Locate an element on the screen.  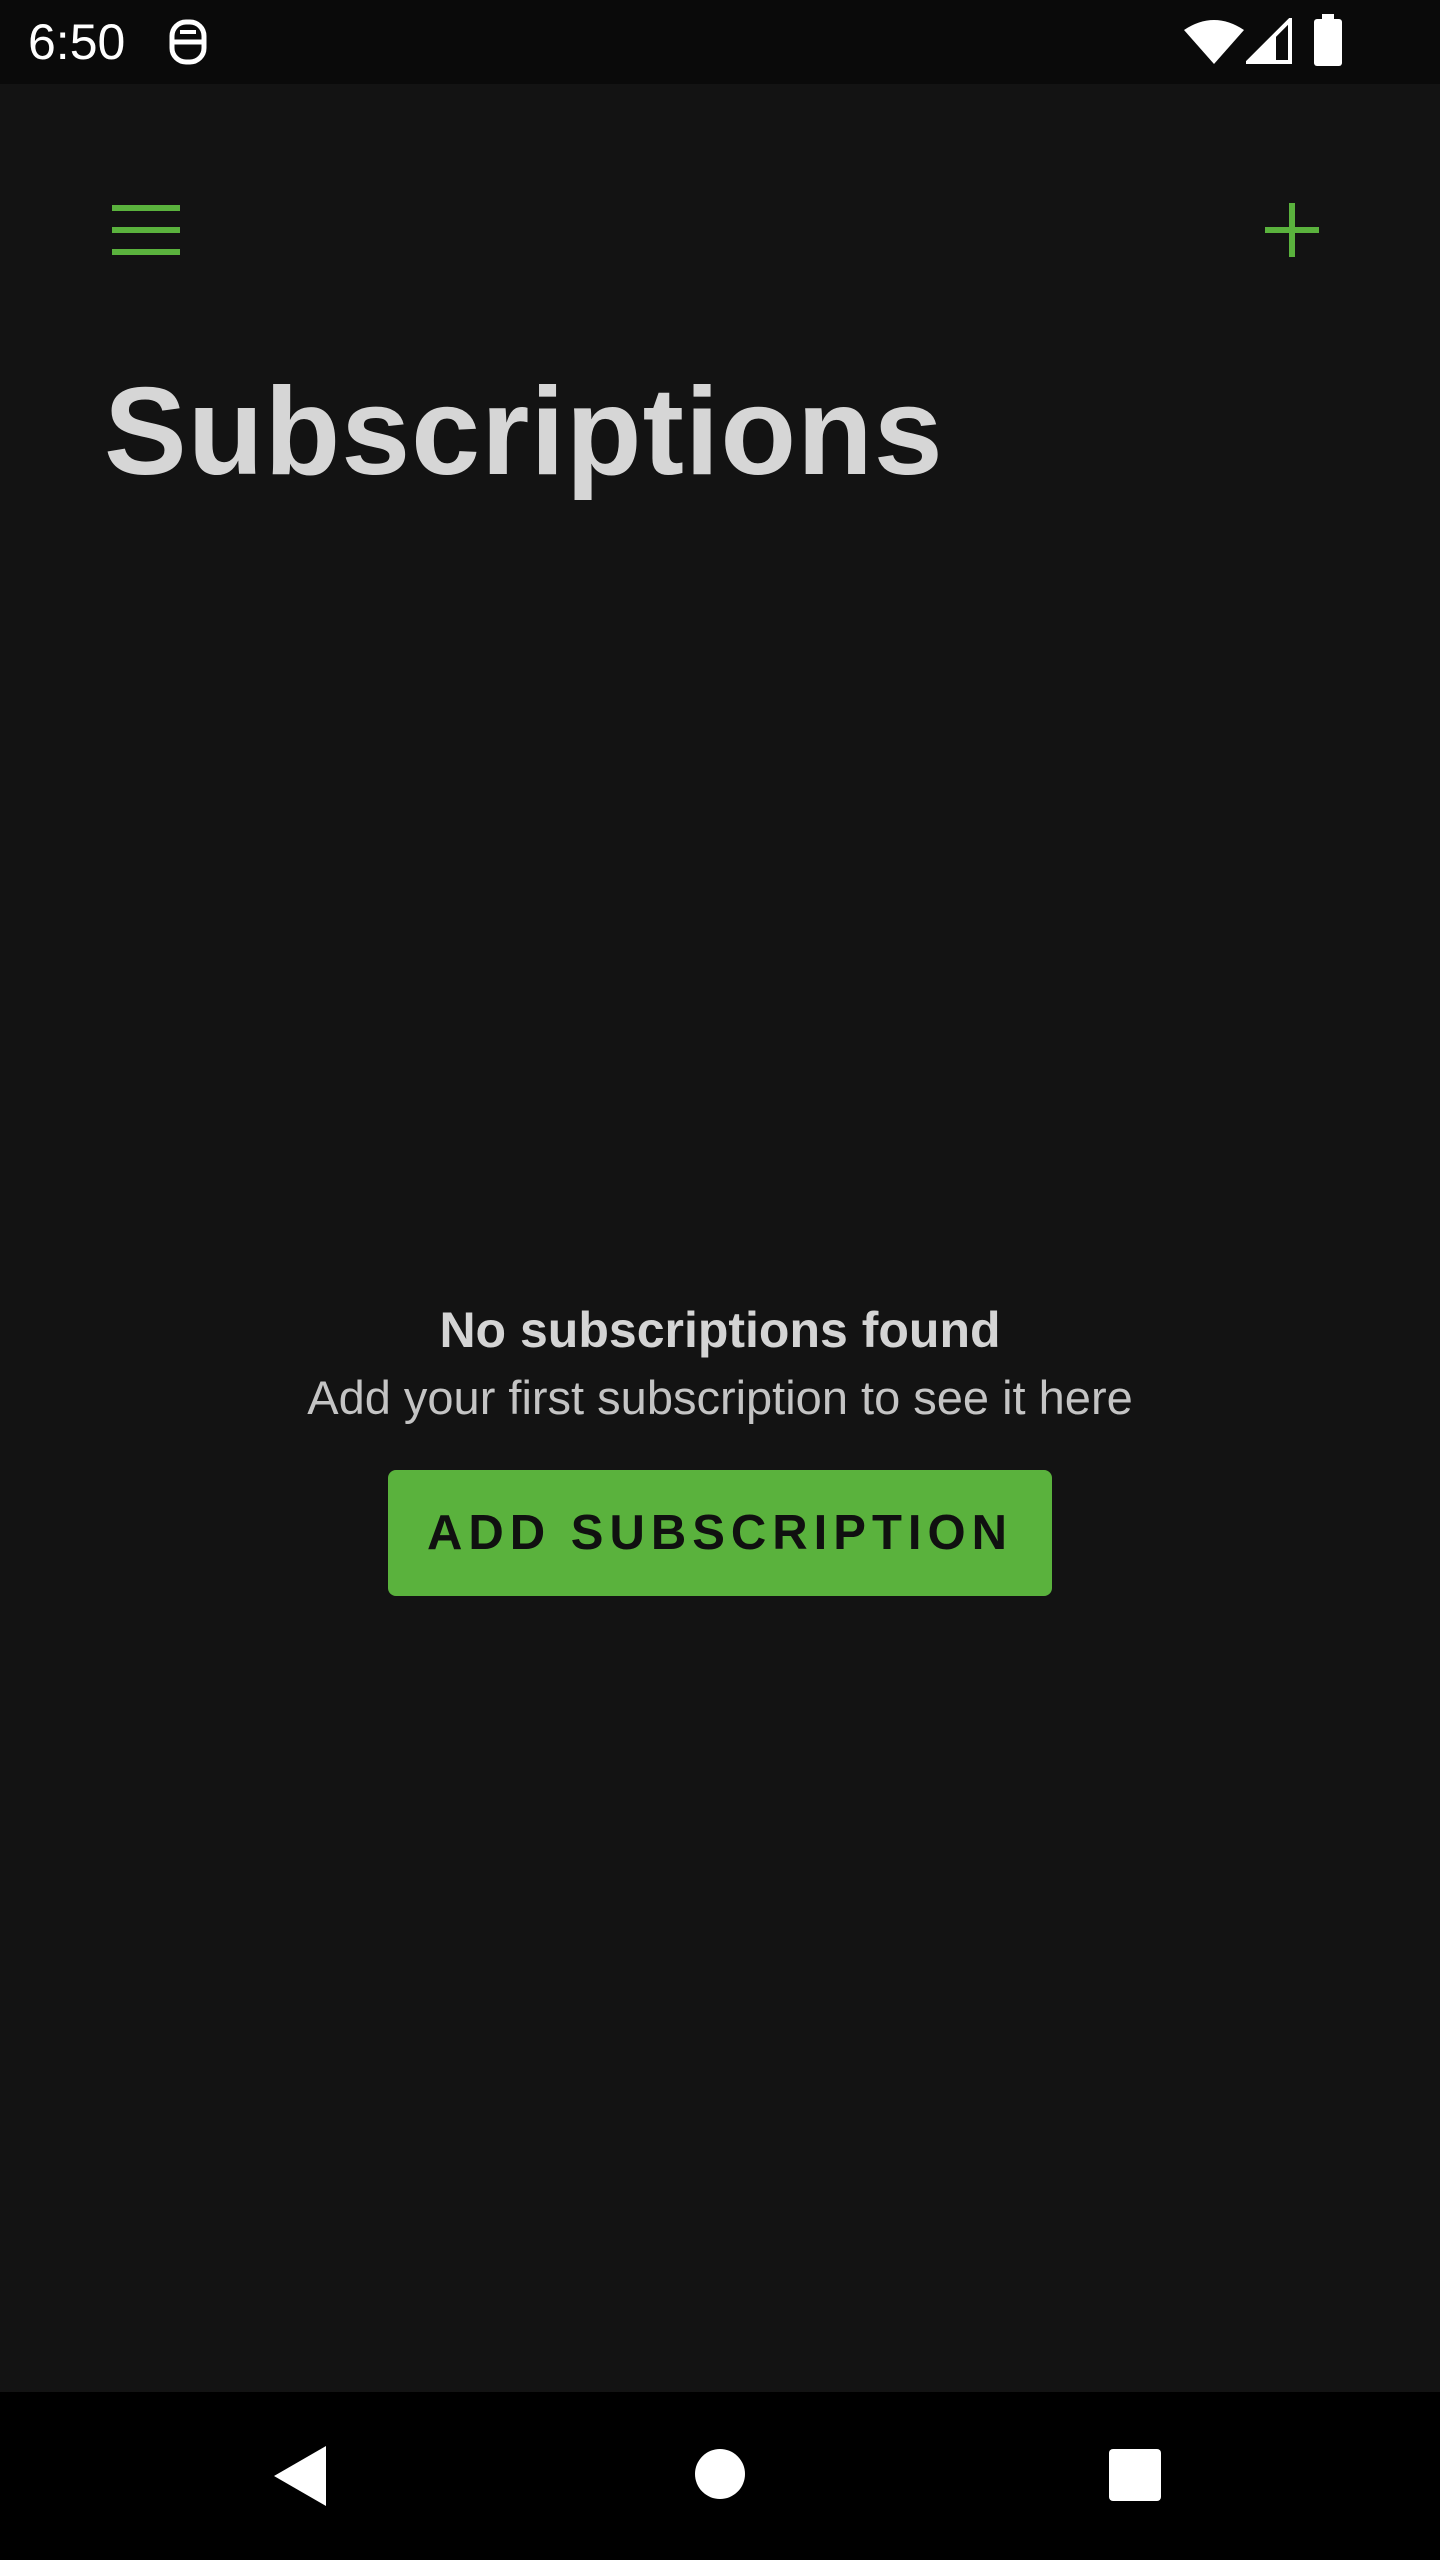
recents-icon is located at coordinates (1135, 2475).